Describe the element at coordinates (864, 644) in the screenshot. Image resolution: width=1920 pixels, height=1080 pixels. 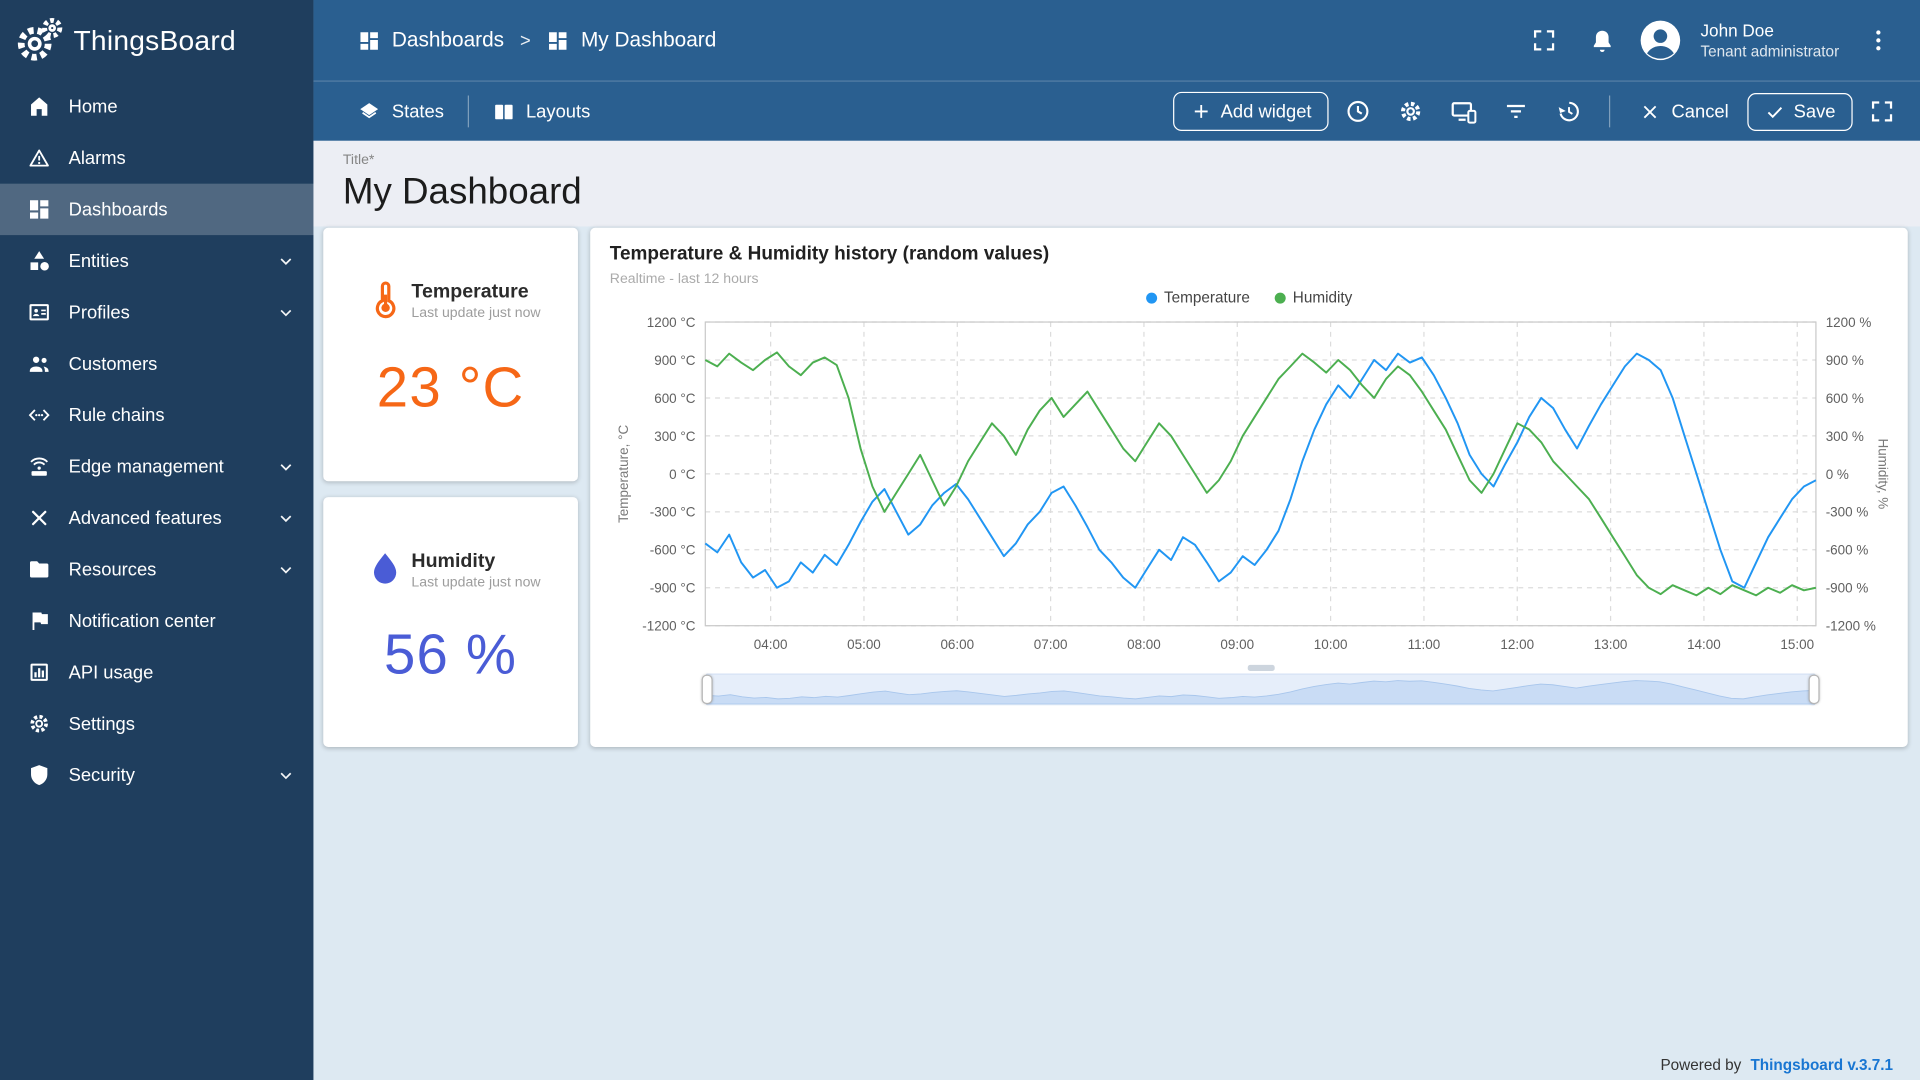
I see `svg-text: 05:00` at that location.